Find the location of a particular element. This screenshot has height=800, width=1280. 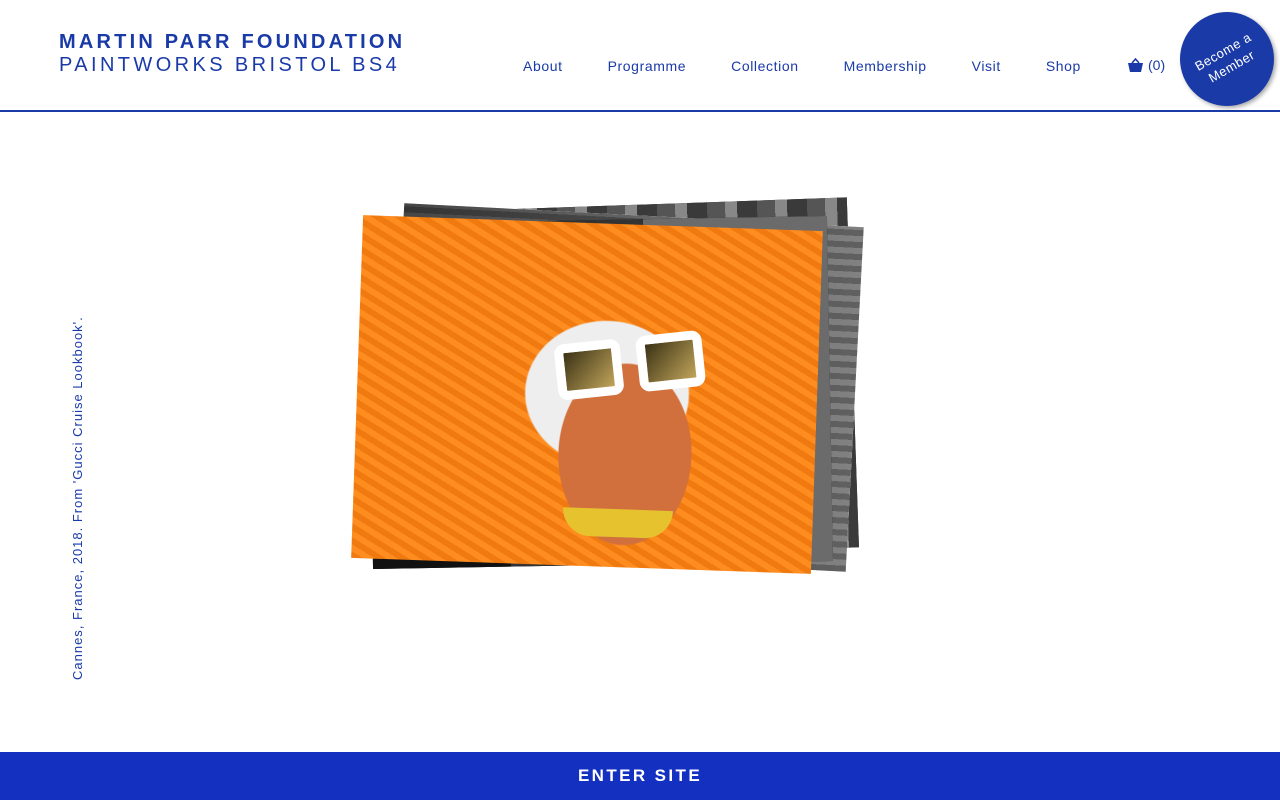

nav-collection: Collection is located at coordinates (764, 66).